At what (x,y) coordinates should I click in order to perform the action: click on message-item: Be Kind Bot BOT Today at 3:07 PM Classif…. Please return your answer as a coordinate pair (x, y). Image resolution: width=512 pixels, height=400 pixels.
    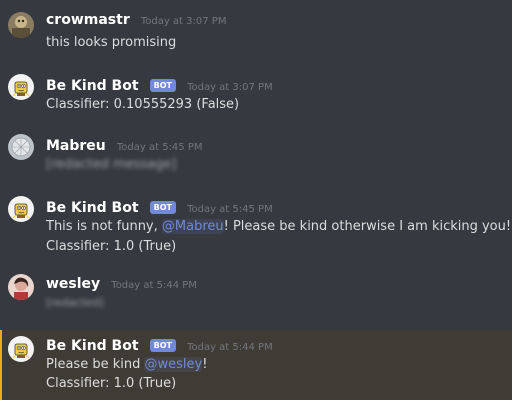
    Looking at the image, I should click on (256, 96).